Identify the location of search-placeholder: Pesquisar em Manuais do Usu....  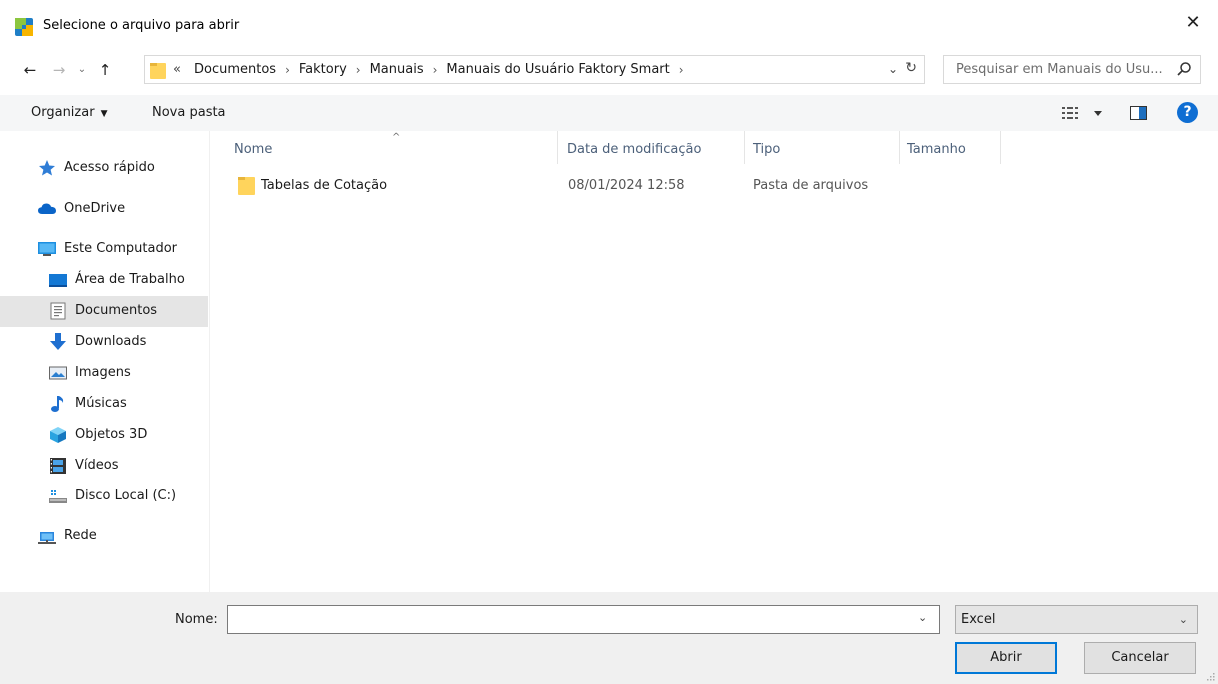
(1059, 69).